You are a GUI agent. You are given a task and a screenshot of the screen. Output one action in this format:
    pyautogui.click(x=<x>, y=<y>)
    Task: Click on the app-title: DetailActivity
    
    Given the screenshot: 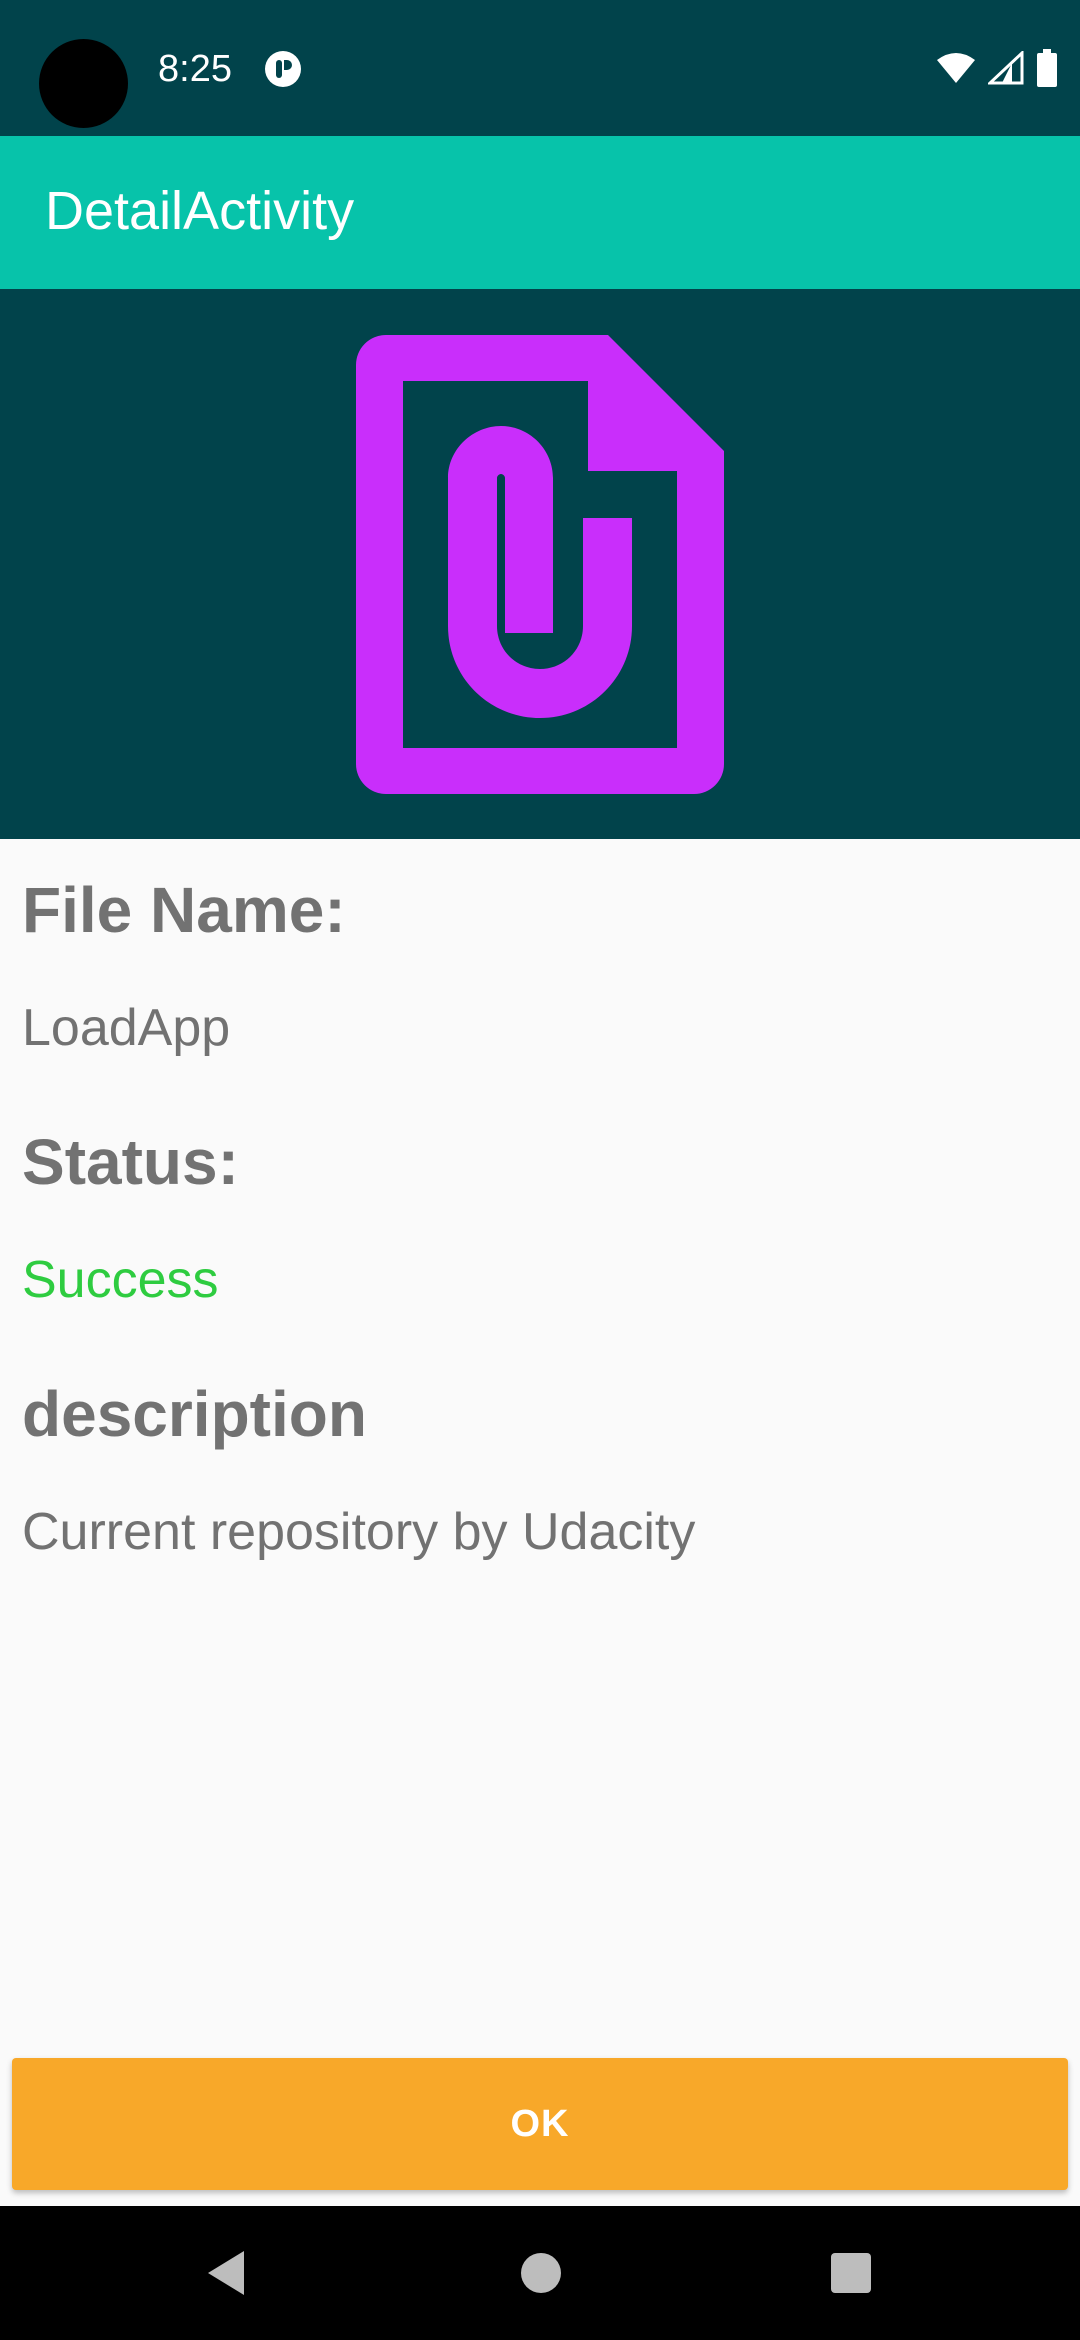 What is the action you would take?
    pyautogui.click(x=200, y=211)
    